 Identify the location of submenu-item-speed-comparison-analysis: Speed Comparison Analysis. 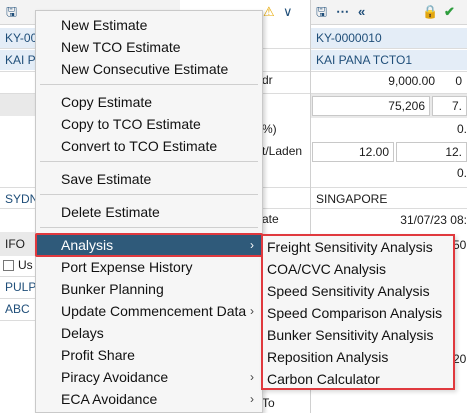
(358, 313).